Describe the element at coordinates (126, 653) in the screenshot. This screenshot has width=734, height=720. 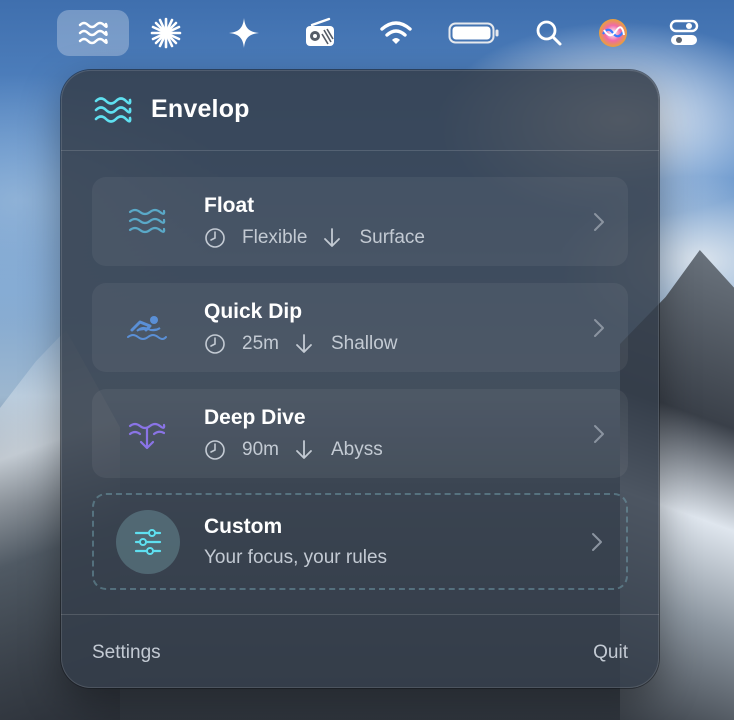
I see `settings-button: Settings` at that location.